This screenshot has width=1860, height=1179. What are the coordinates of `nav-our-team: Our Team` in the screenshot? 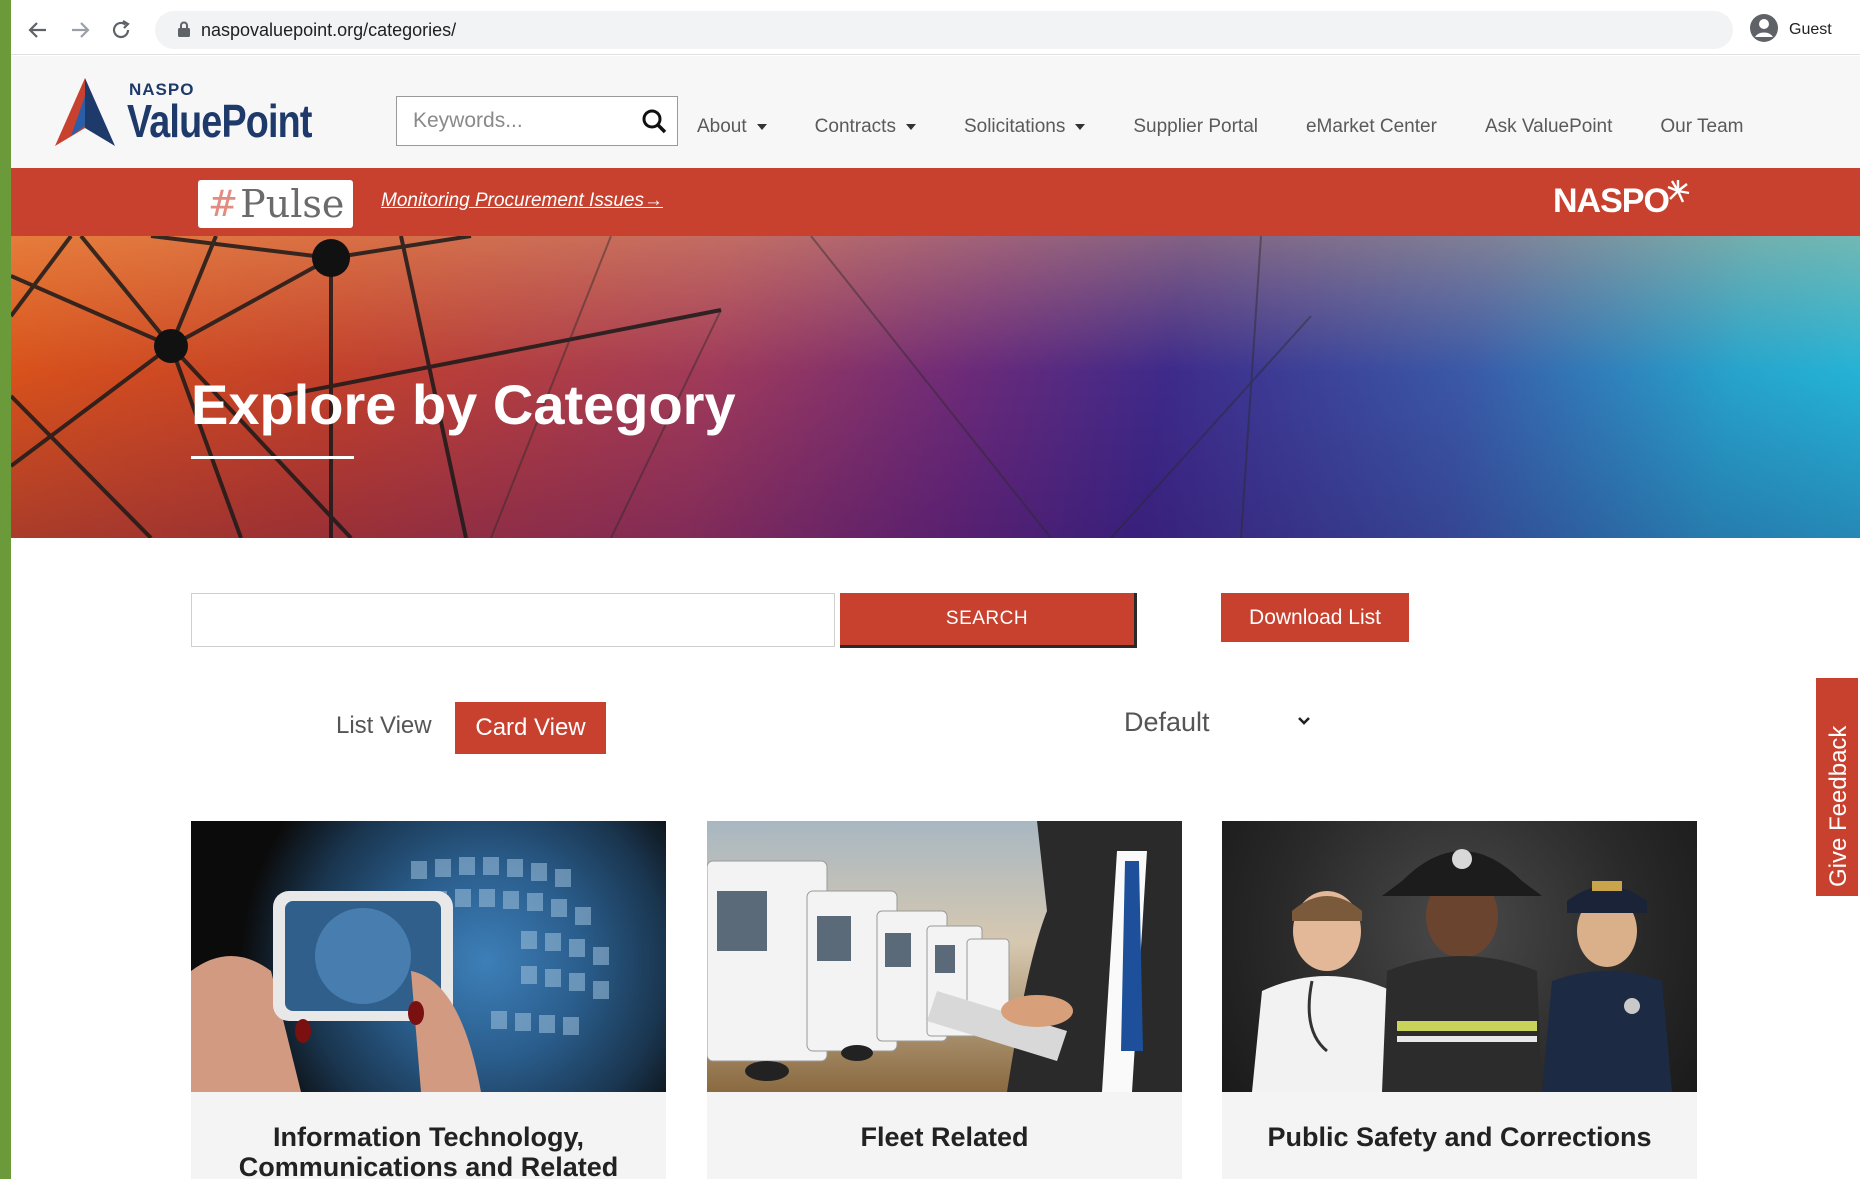 It's located at (1701, 127).